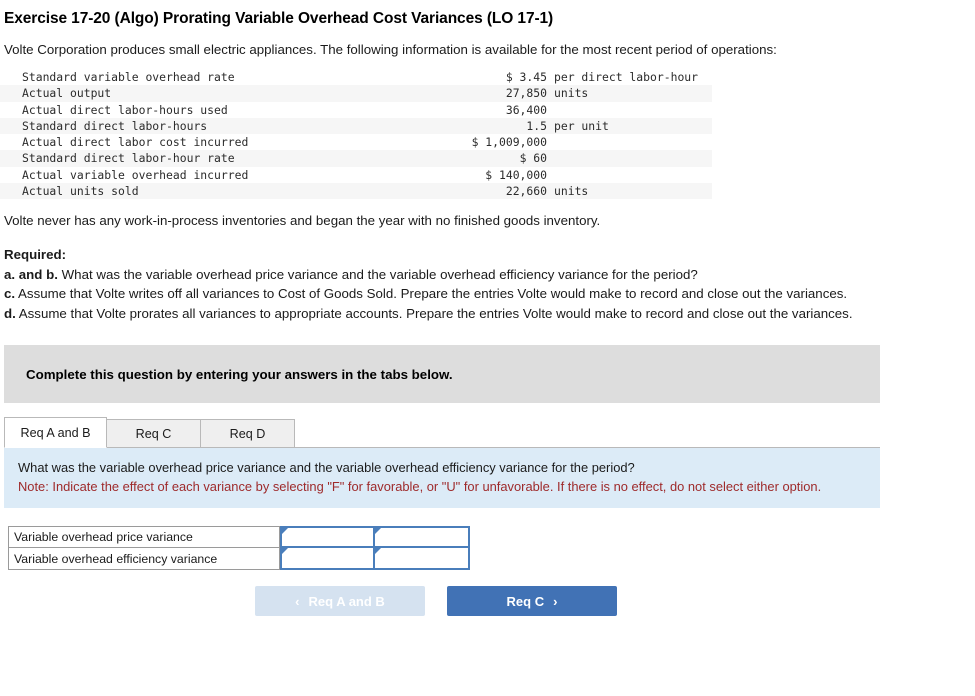 The width and height of the screenshot is (975, 696). Describe the element at coordinates (509, 142) in the screenshot. I see `fact-amount: $ 1,009,000` at that location.